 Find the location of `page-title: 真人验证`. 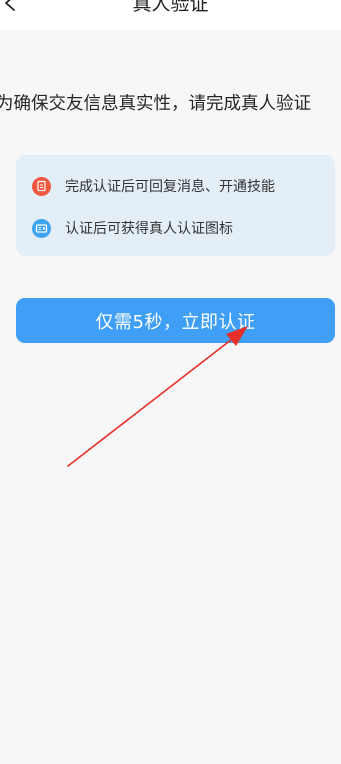

page-title: 真人验证 is located at coordinates (170, 7).